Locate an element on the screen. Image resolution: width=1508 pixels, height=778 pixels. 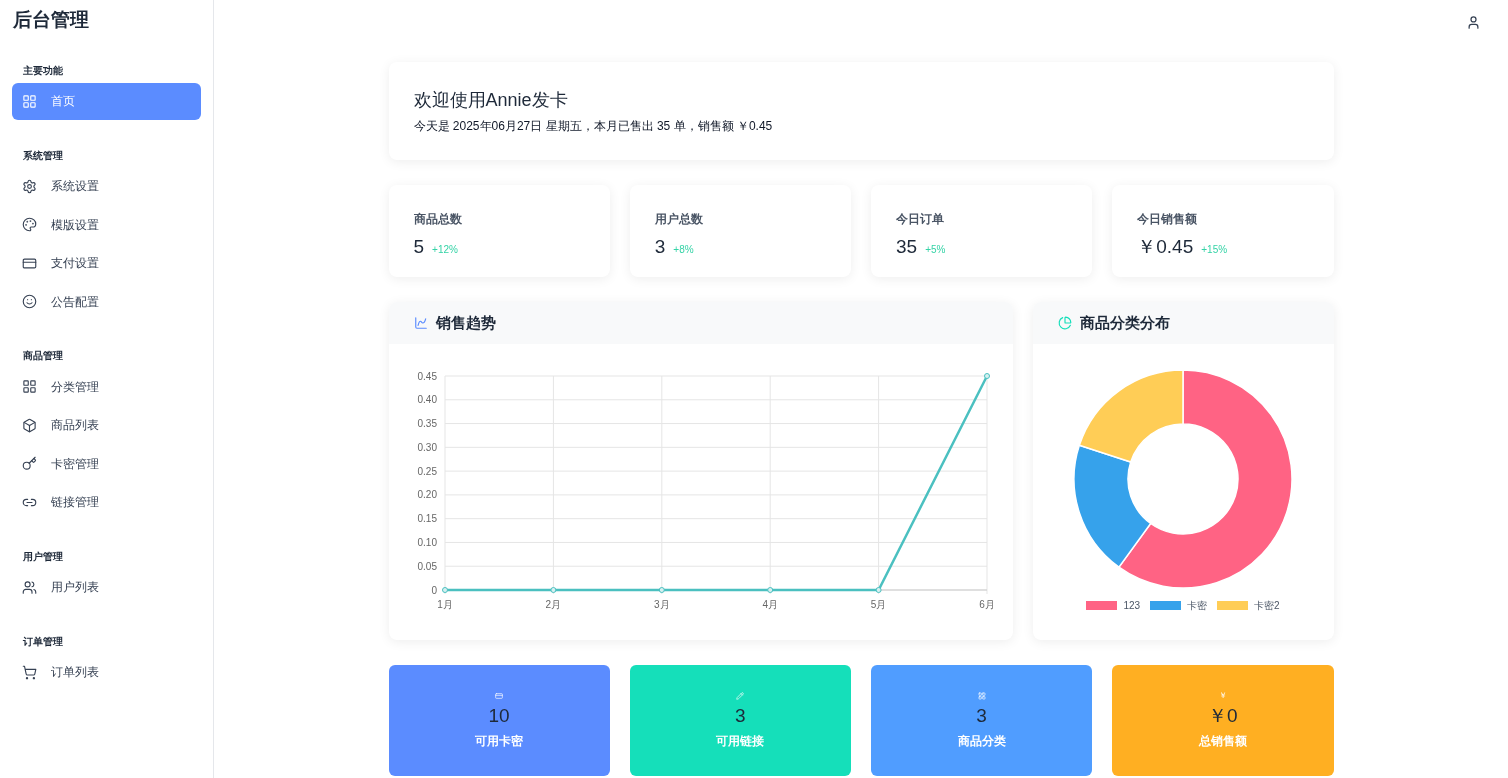
stat-label: 商品总数 is located at coordinates (437, 219).